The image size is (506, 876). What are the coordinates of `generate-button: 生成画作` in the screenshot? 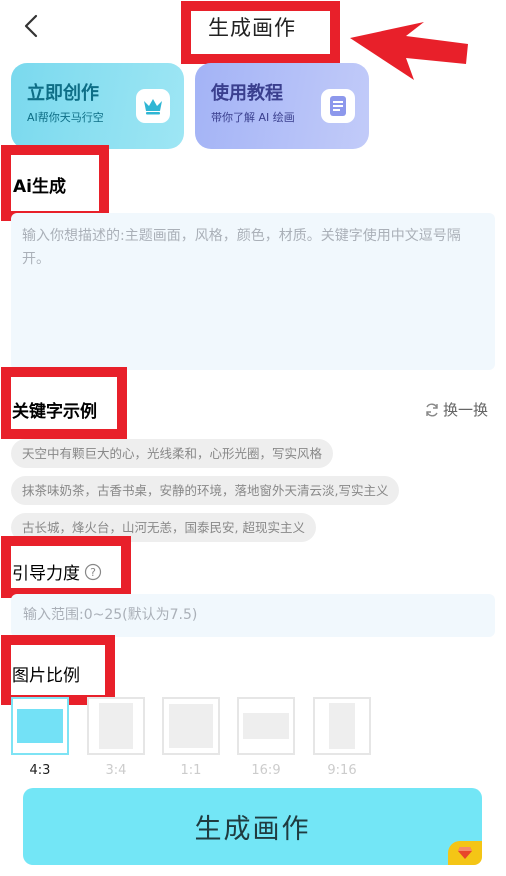 It's located at (252, 826).